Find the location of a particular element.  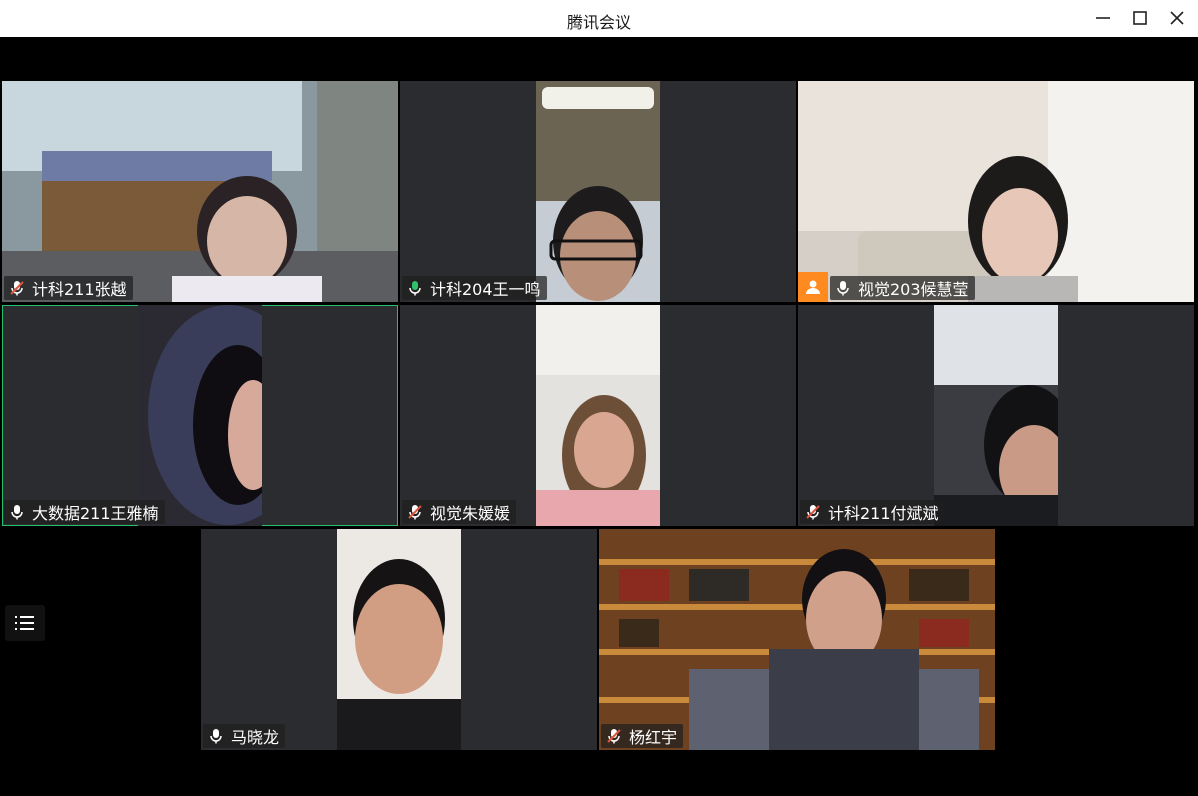

participant-tile: 视觉朱媛媛 is located at coordinates (598, 415).